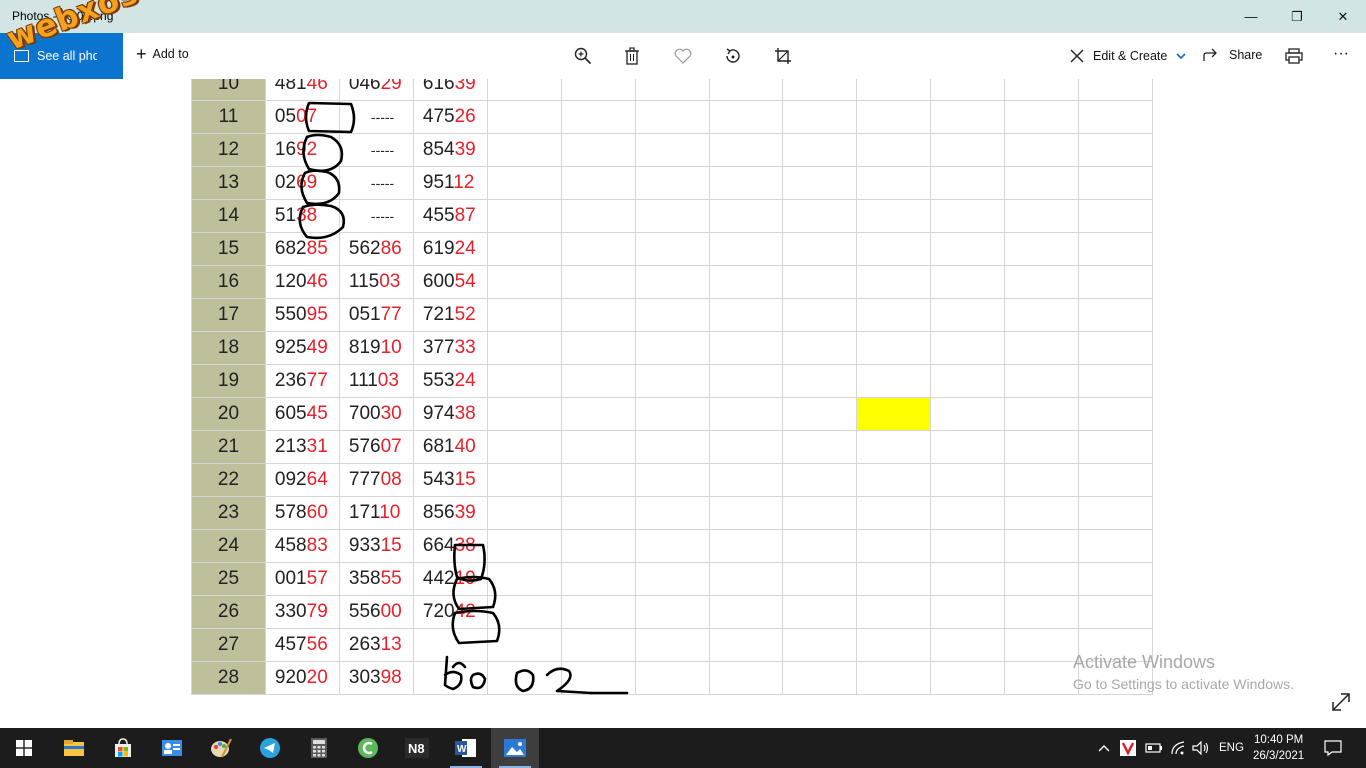 The image size is (1366, 768). What do you see at coordinates (74, 748) in the screenshot?
I see `file-explorer-icon` at bounding box center [74, 748].